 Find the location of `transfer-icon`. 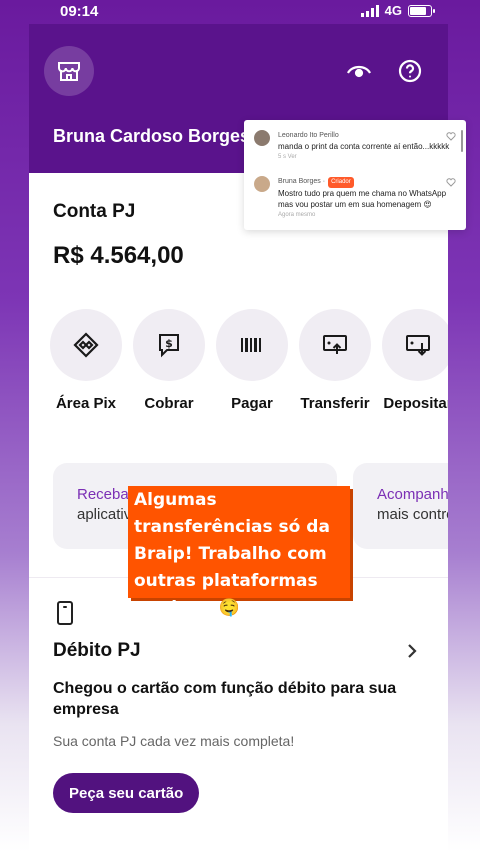

transfer-icon is located at coordinates (335, 344).